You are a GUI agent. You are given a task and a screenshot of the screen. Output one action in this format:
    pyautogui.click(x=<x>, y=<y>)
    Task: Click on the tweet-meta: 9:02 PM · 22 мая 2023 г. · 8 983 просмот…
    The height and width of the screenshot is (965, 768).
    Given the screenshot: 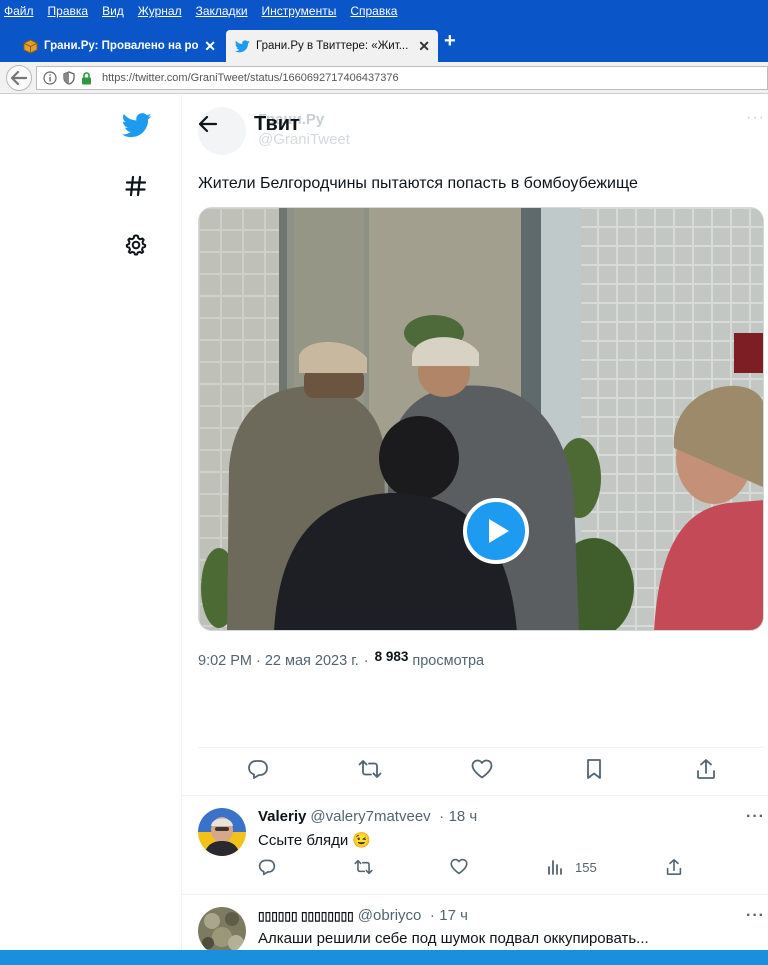 What is the action you would take?
    pyautogui.click(x=341, y=659)
    